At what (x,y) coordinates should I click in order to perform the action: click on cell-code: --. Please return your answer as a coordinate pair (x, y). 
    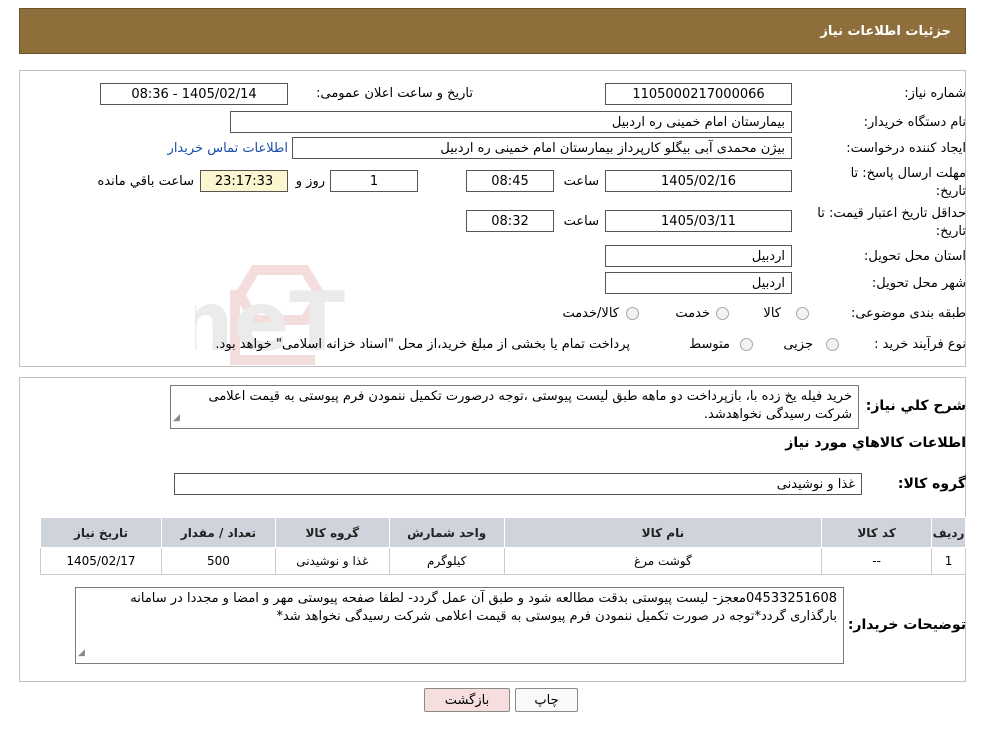
    Looking at the image, I should click on (877, 561).